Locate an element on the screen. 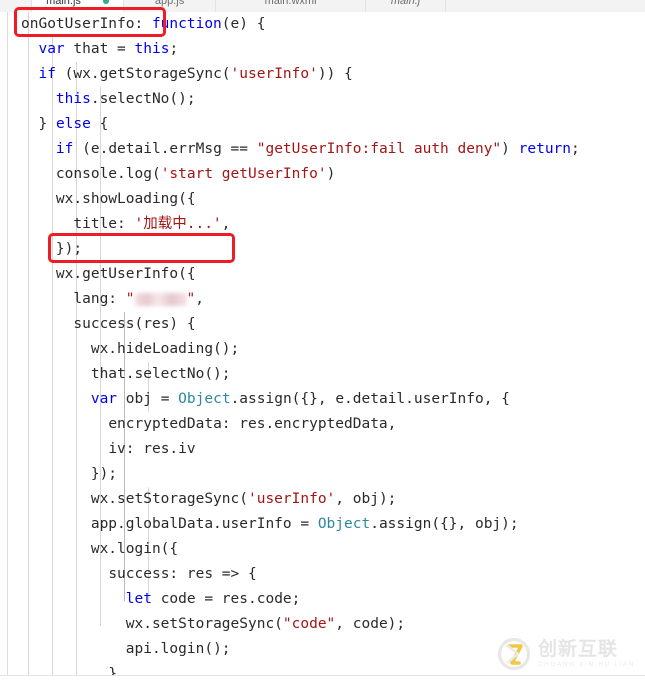 The height and width of the screenshot is (688, 645). tab-app-js: app.js is located at coordinates (170, 6).